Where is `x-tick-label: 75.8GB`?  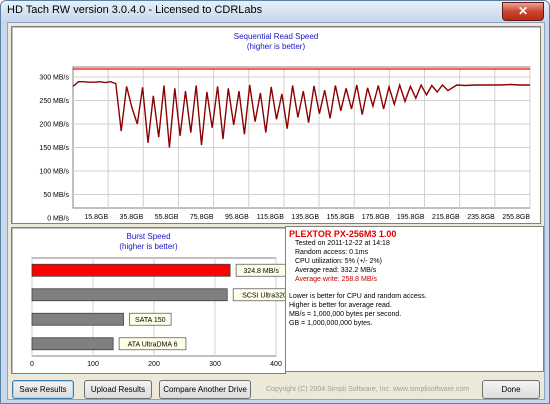
x-tick-label: 75.8GB is located at coordinates (202, 217).